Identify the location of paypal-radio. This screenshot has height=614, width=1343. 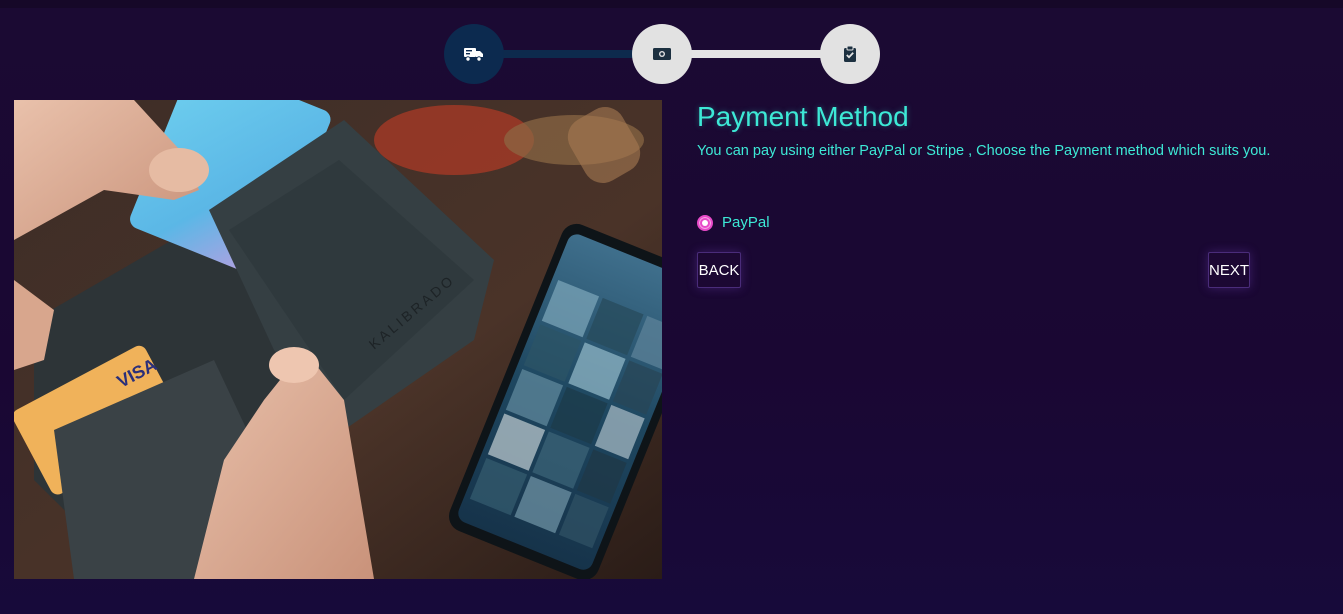
(705, 222).